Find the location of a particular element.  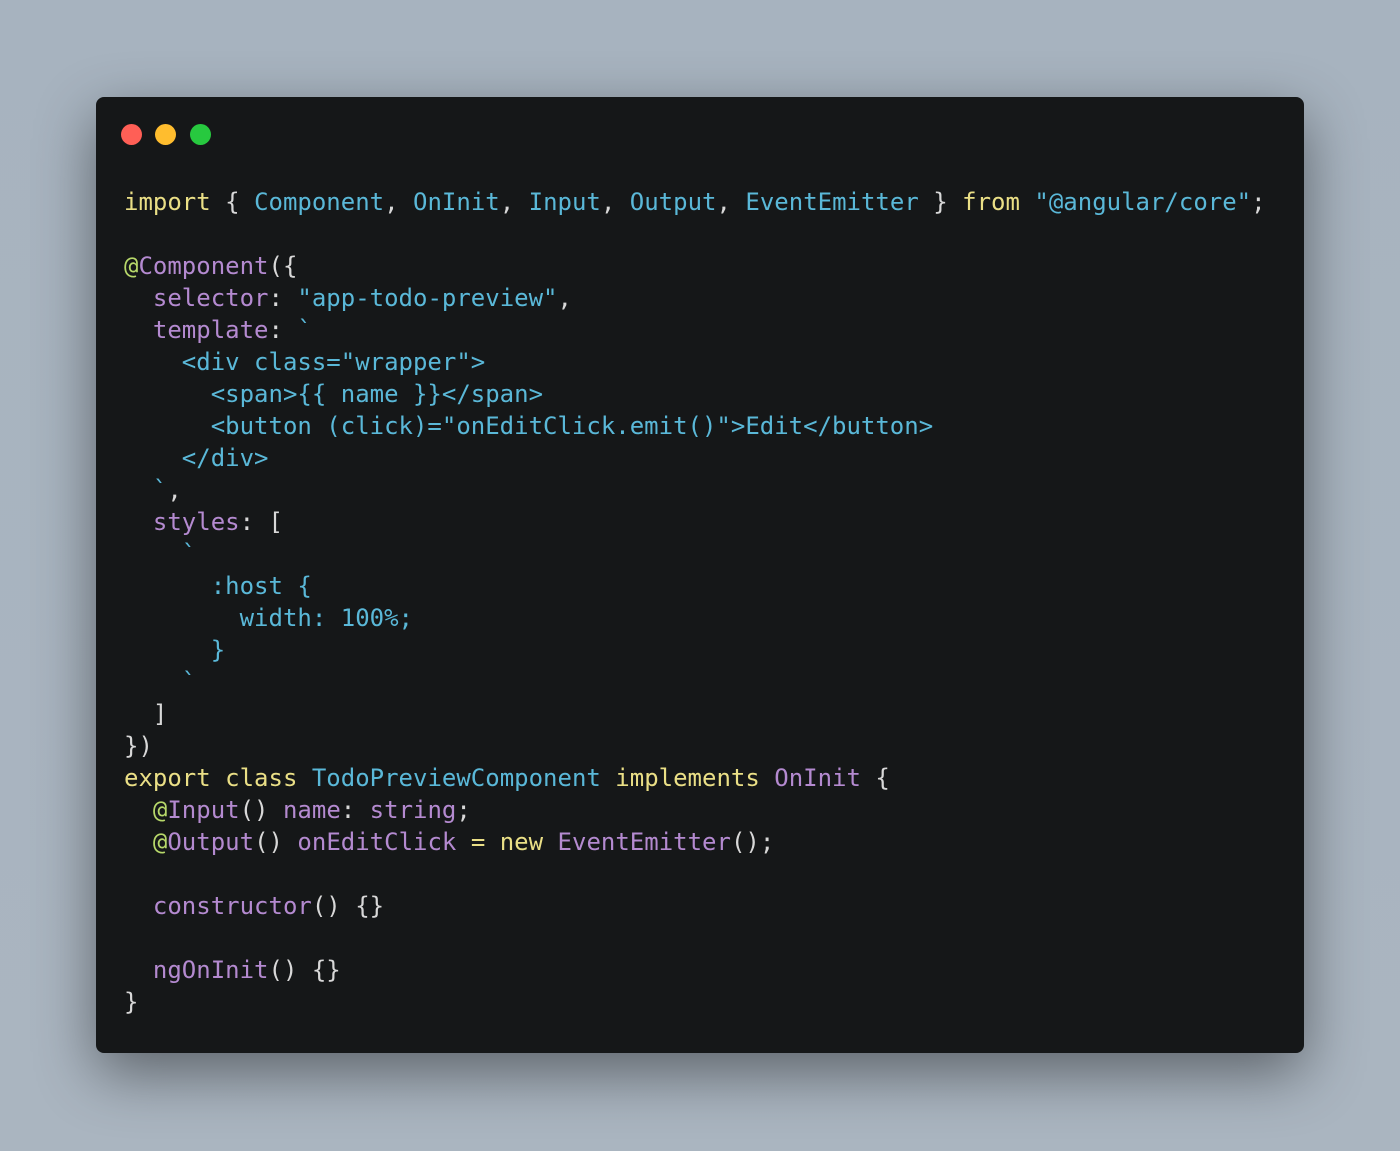

code-line: `, is located at coordinates (695, 490).